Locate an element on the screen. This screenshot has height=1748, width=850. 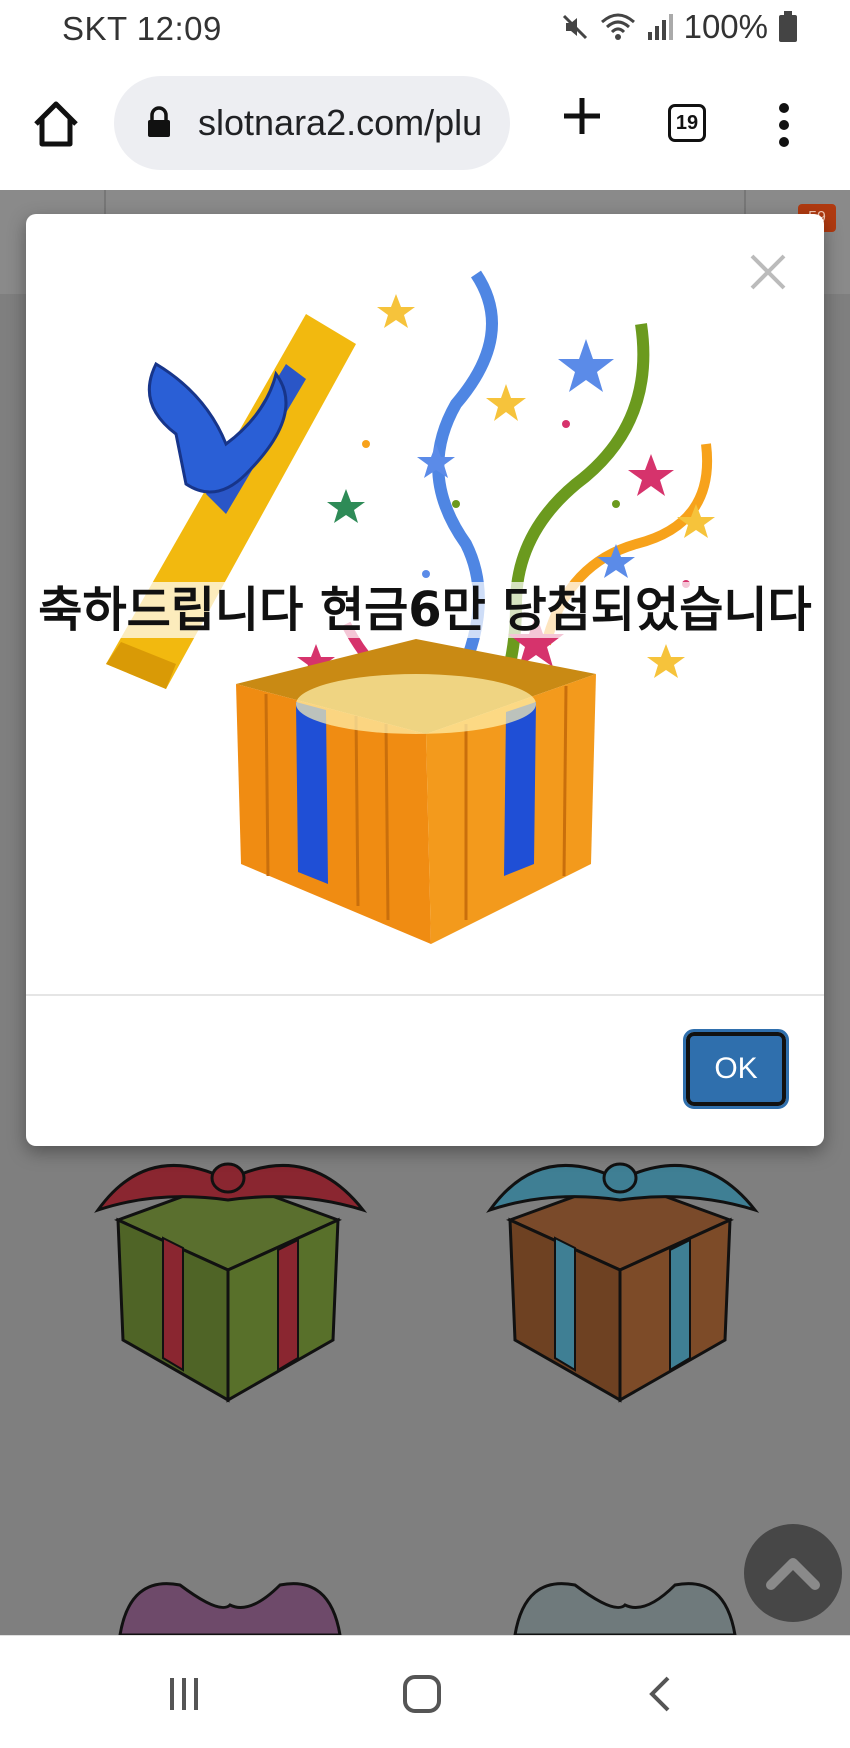
home-nav-icon is located at coordinates (422, 1694).